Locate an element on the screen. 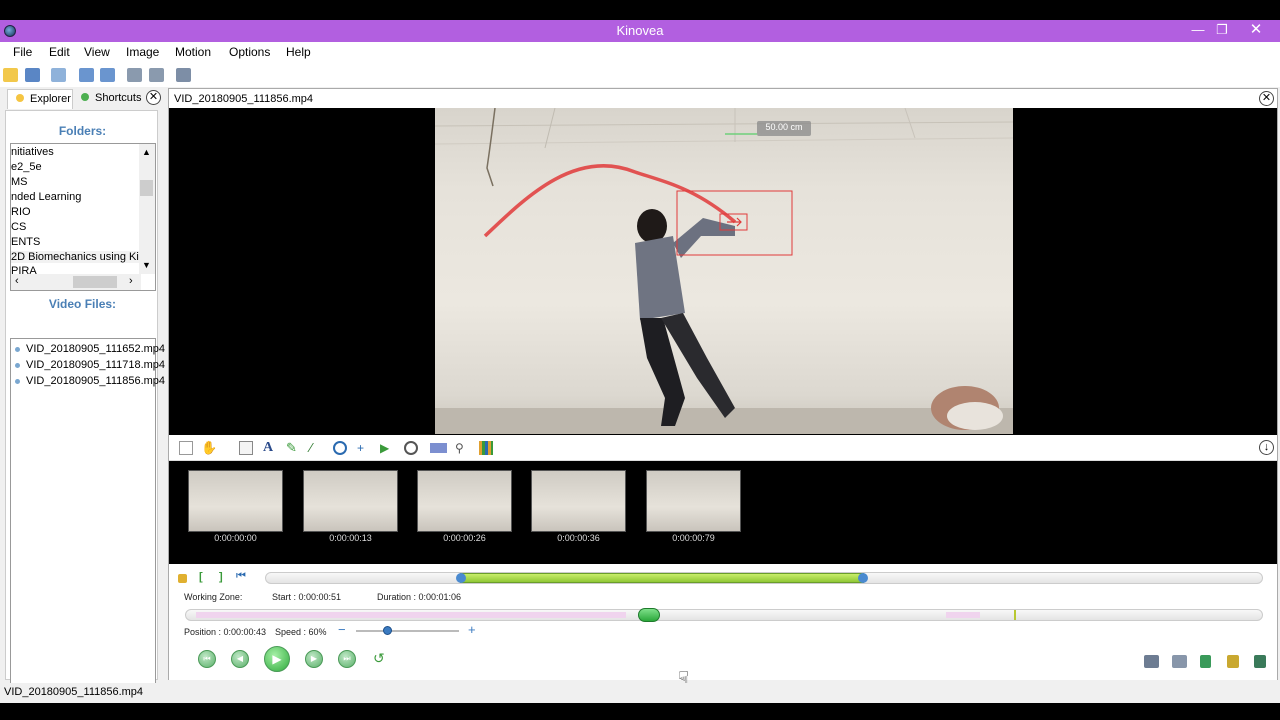  playhead is located at coordinates (648, 615).